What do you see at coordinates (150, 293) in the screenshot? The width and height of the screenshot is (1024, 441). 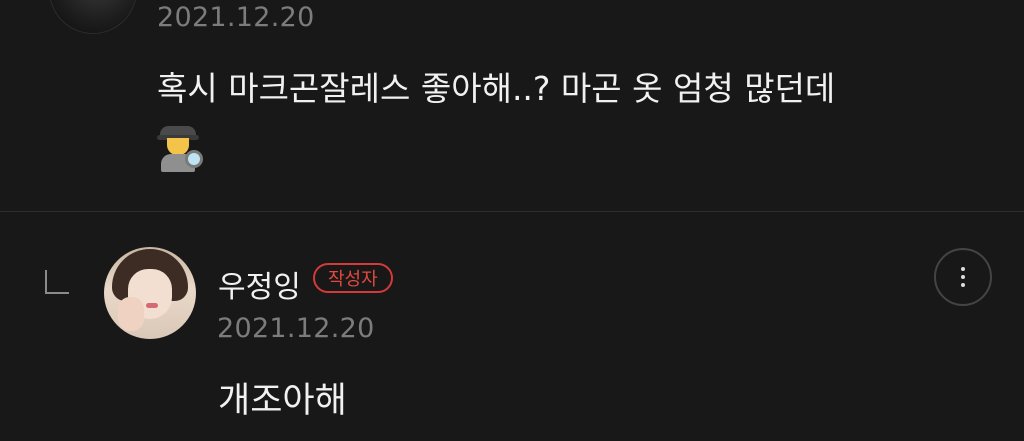 I see `reply-author-avatar` at bounding box center [150, 293].